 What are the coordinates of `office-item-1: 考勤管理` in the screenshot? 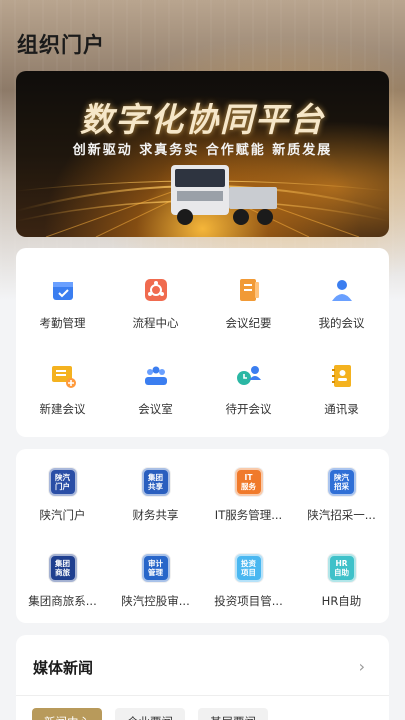 It's located at (62, 303).